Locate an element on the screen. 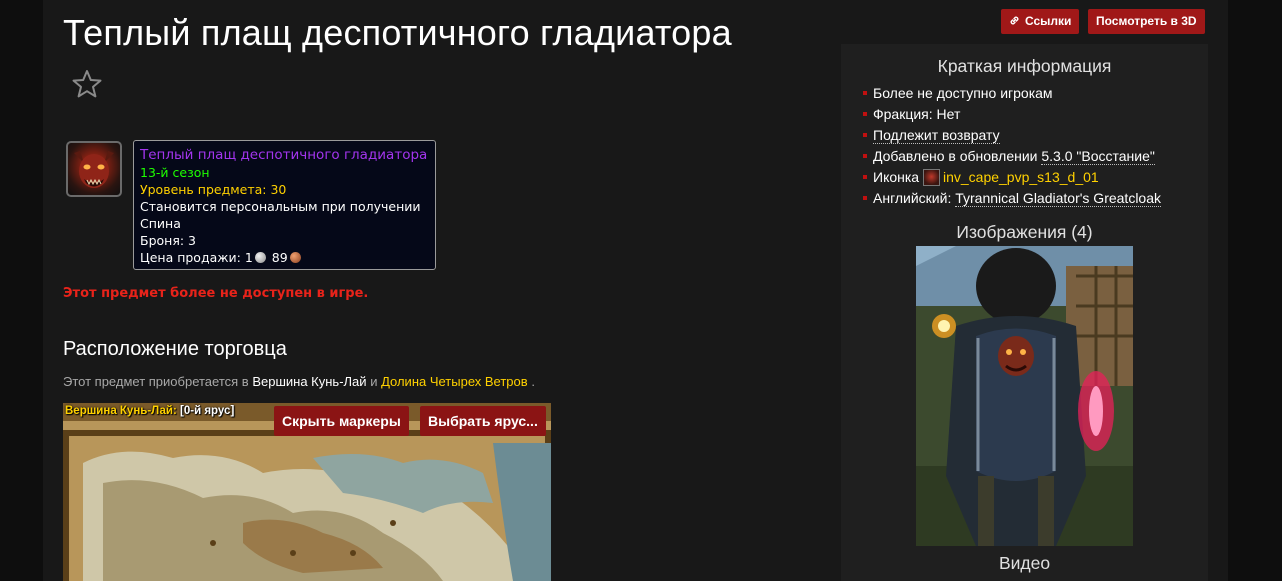  links-button: Ссылки is located at coordinates (1040, 21).